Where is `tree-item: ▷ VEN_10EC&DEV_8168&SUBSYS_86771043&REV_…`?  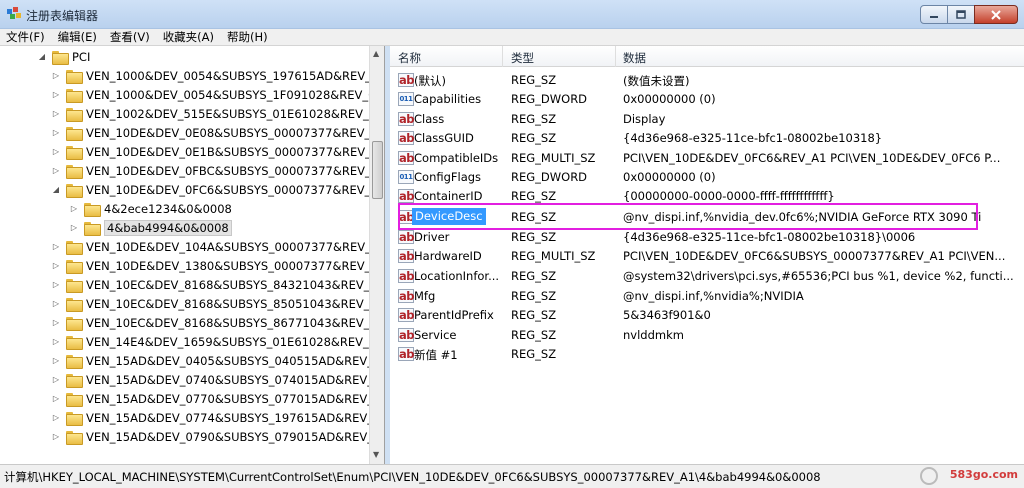
tree-item: ▷ VEN_10EC&DEV_8168&SUBSYS_86771043&REV_… is located at coordinates (218, 322).